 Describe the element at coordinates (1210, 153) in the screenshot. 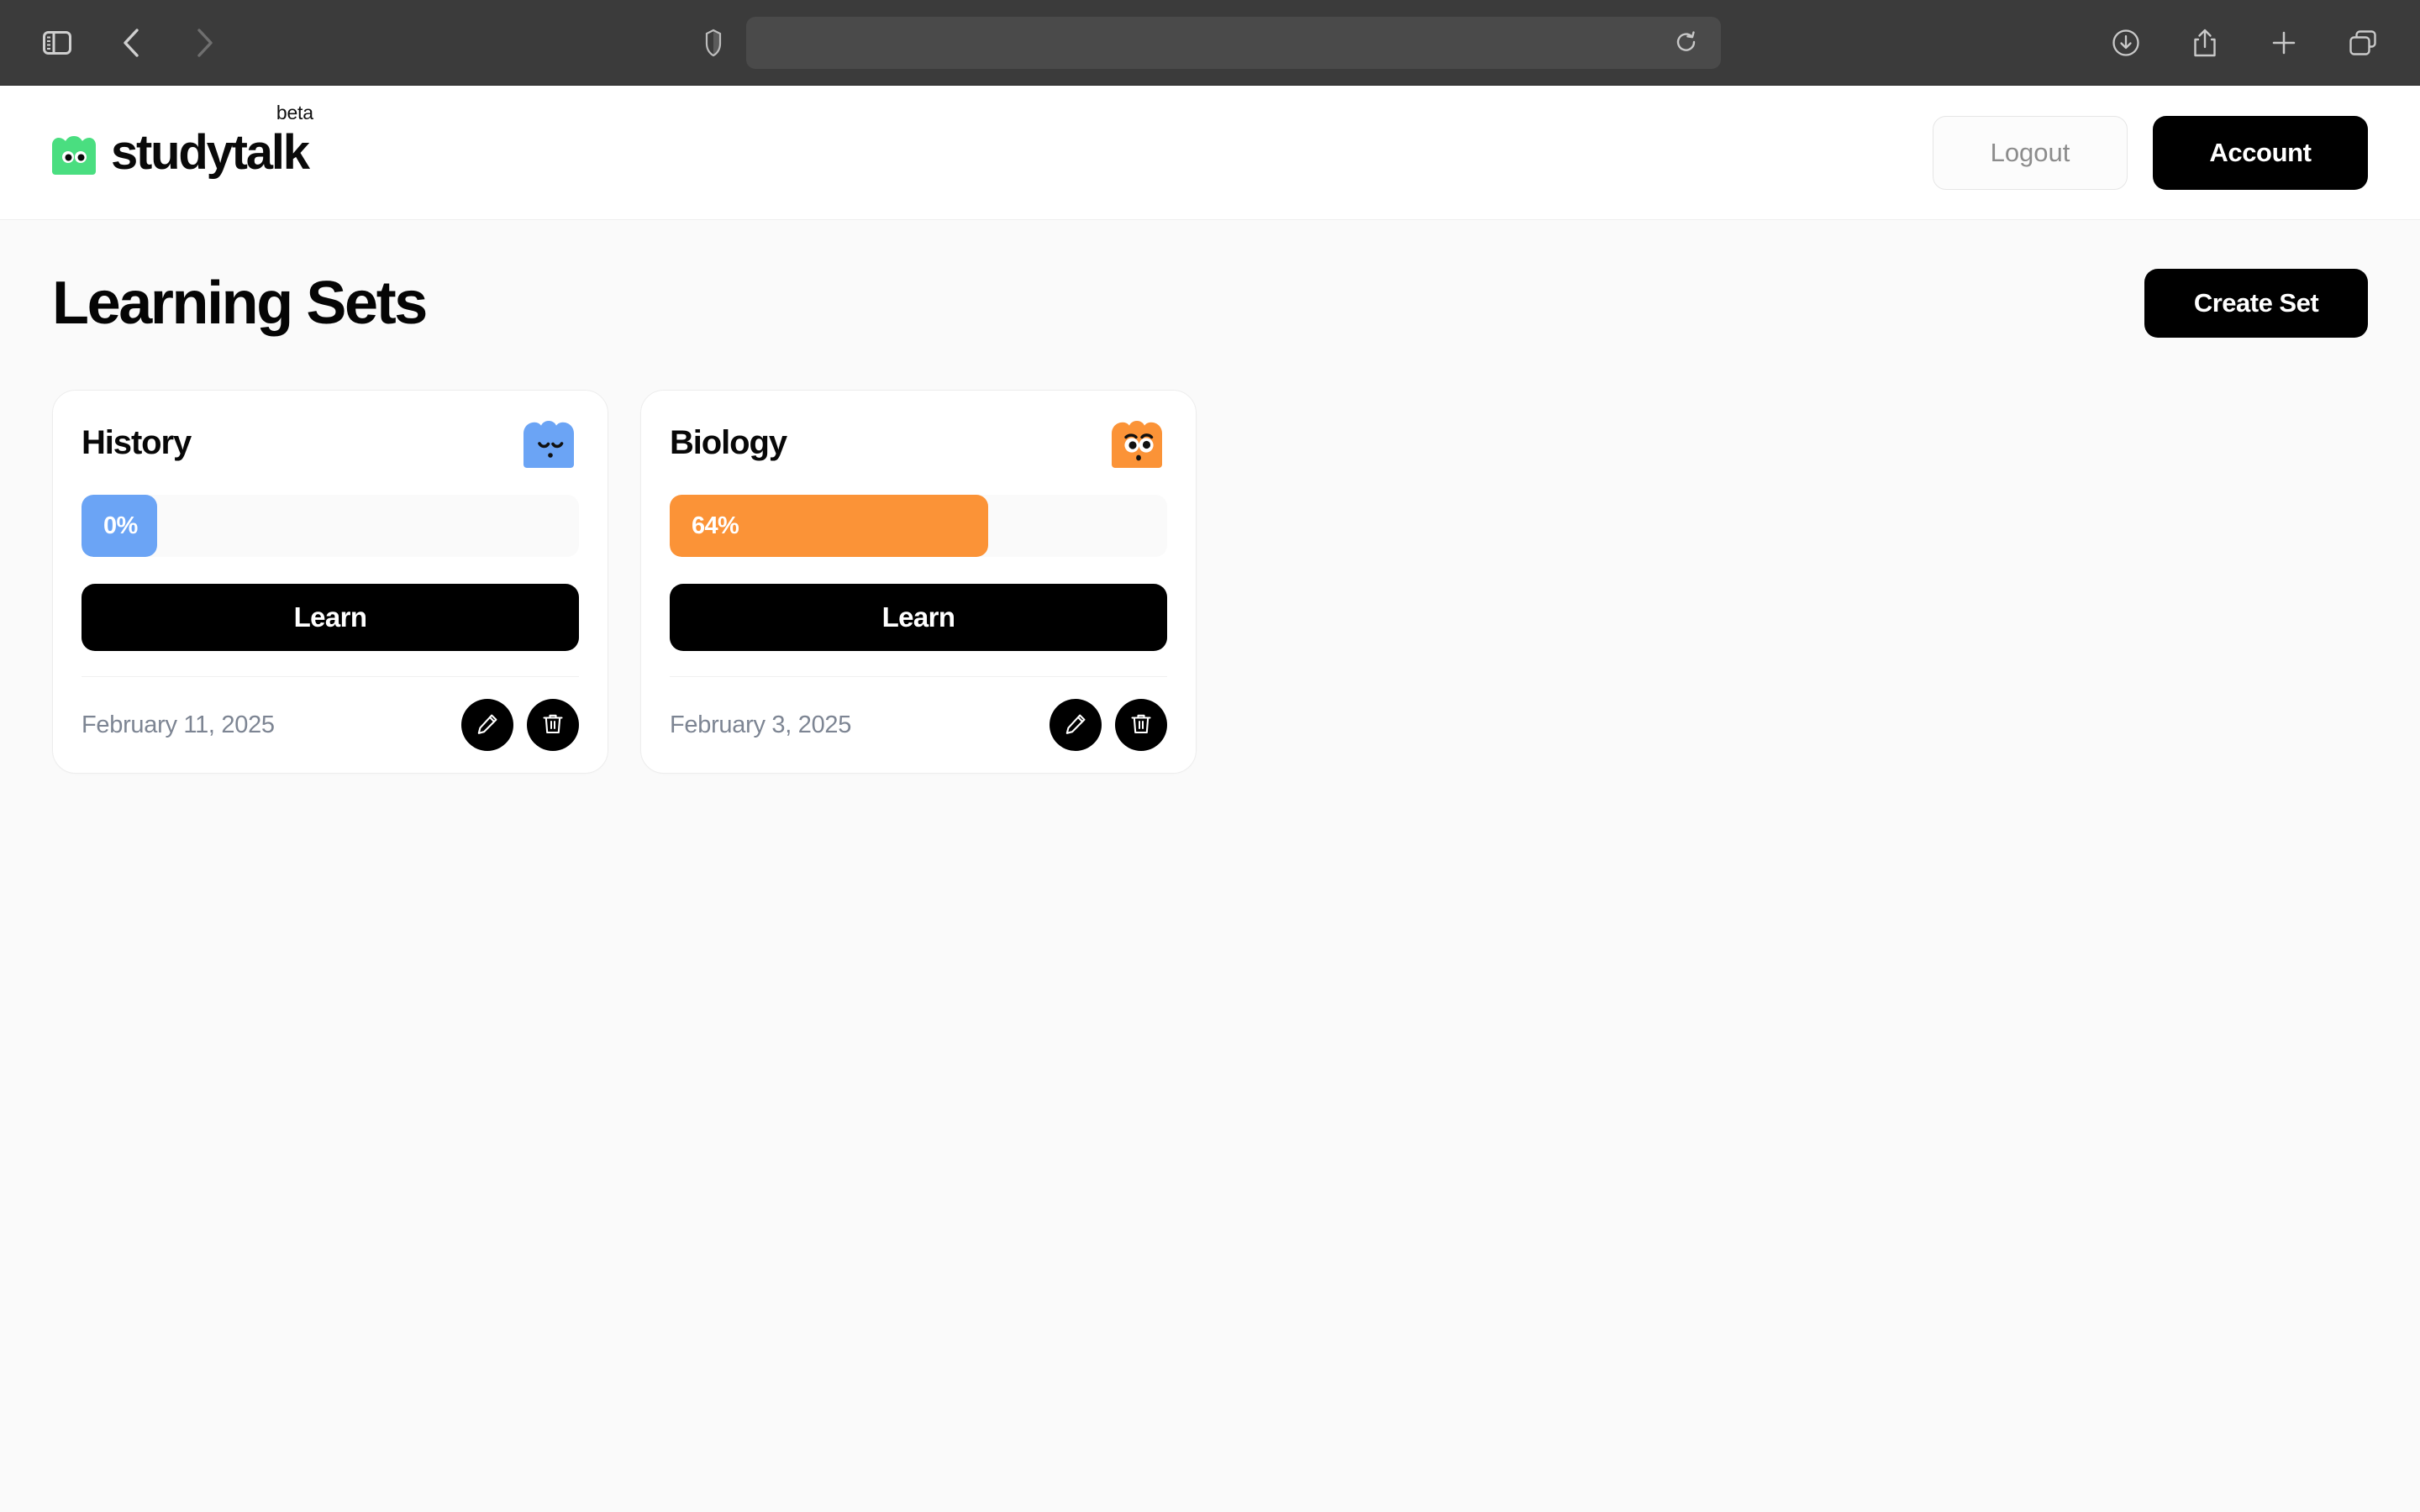

I see `app-header: studytalk beta Logout Account` at that location.